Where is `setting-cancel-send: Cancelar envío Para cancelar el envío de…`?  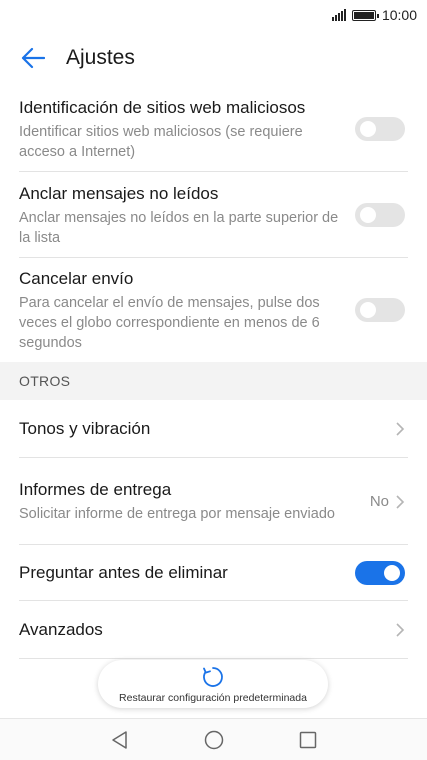 setting-cancel-send: Cancelar envío Para cancelar el envío de… is located at coordinates (213, 310).